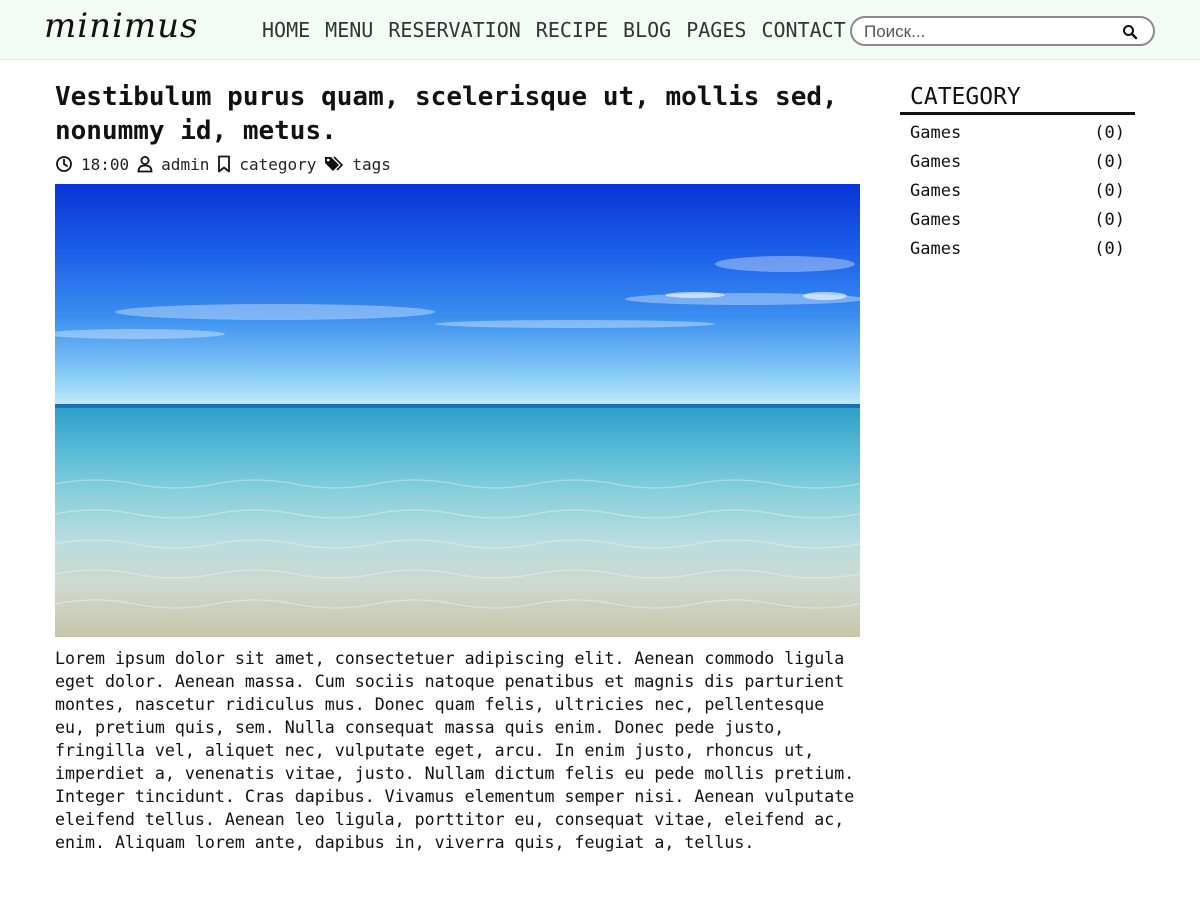 Image resolution: width=1200 pixels, height=900 pixels. What do you see at coordinates (121, 26) in the screenshot?
I see `site-logo: minimus` at bounding box center [121, 26].